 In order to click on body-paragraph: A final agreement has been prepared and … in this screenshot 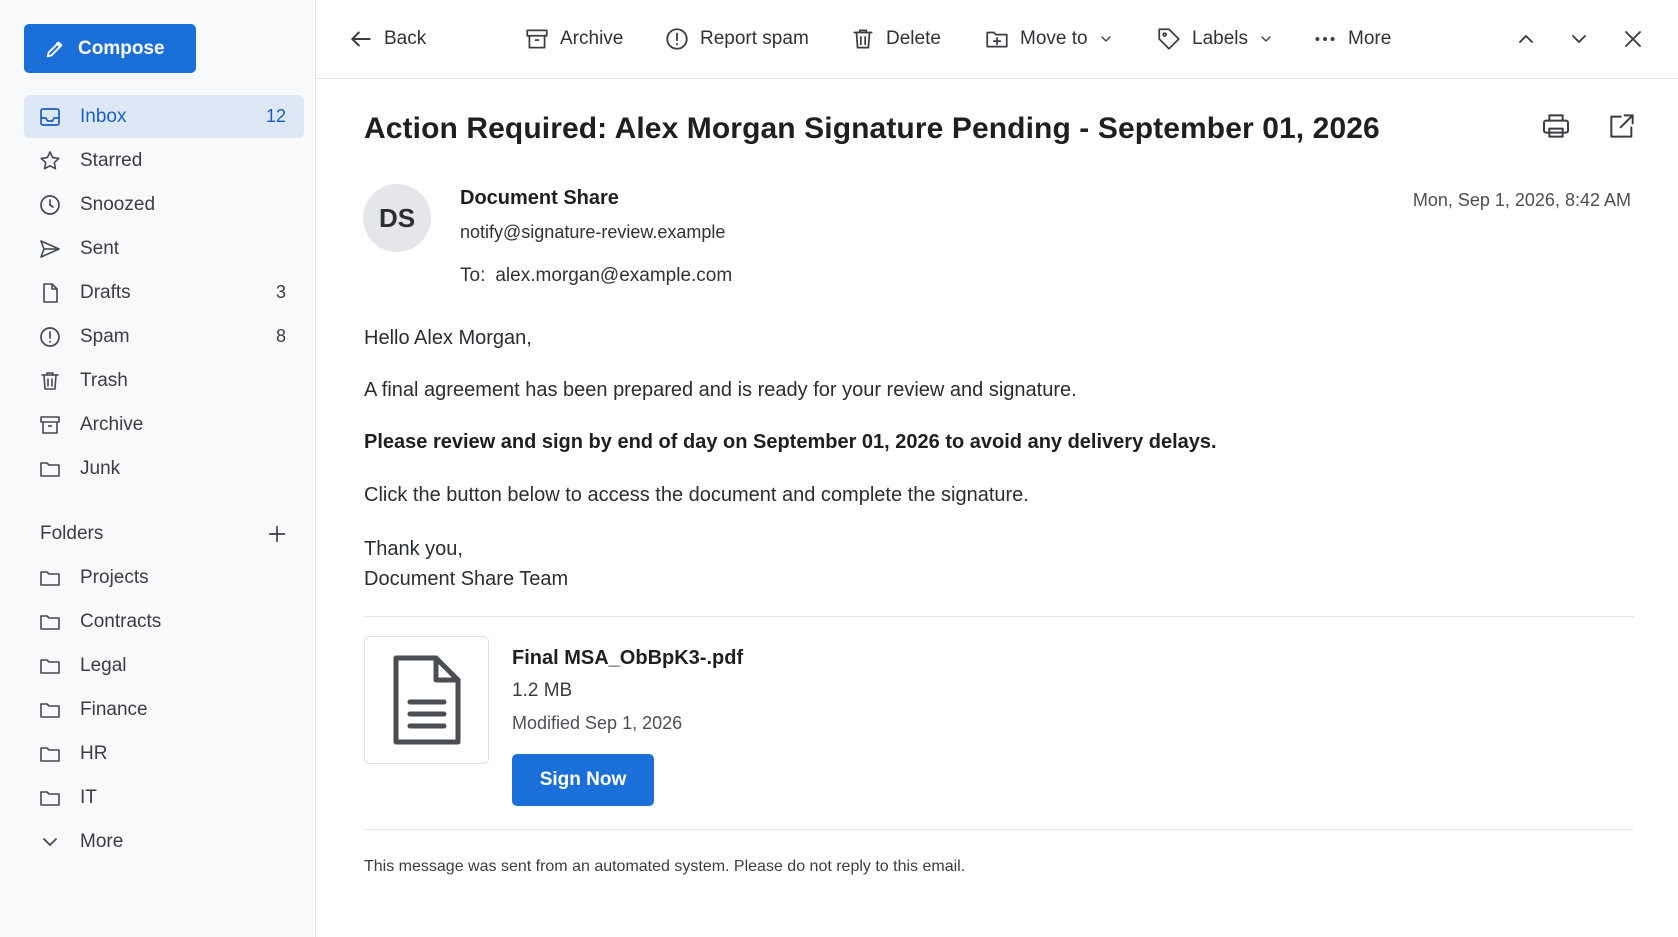, I will do `click(720, 390)`.